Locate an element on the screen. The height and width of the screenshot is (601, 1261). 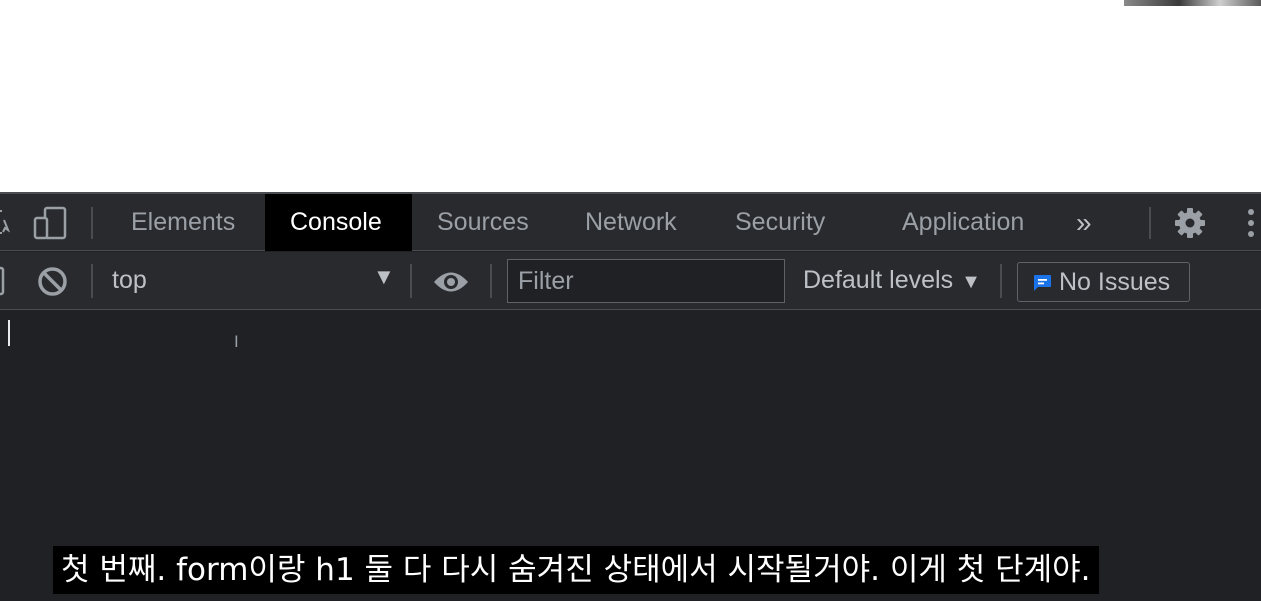
device-toolbar-icon is located at coordinates (50, 223).